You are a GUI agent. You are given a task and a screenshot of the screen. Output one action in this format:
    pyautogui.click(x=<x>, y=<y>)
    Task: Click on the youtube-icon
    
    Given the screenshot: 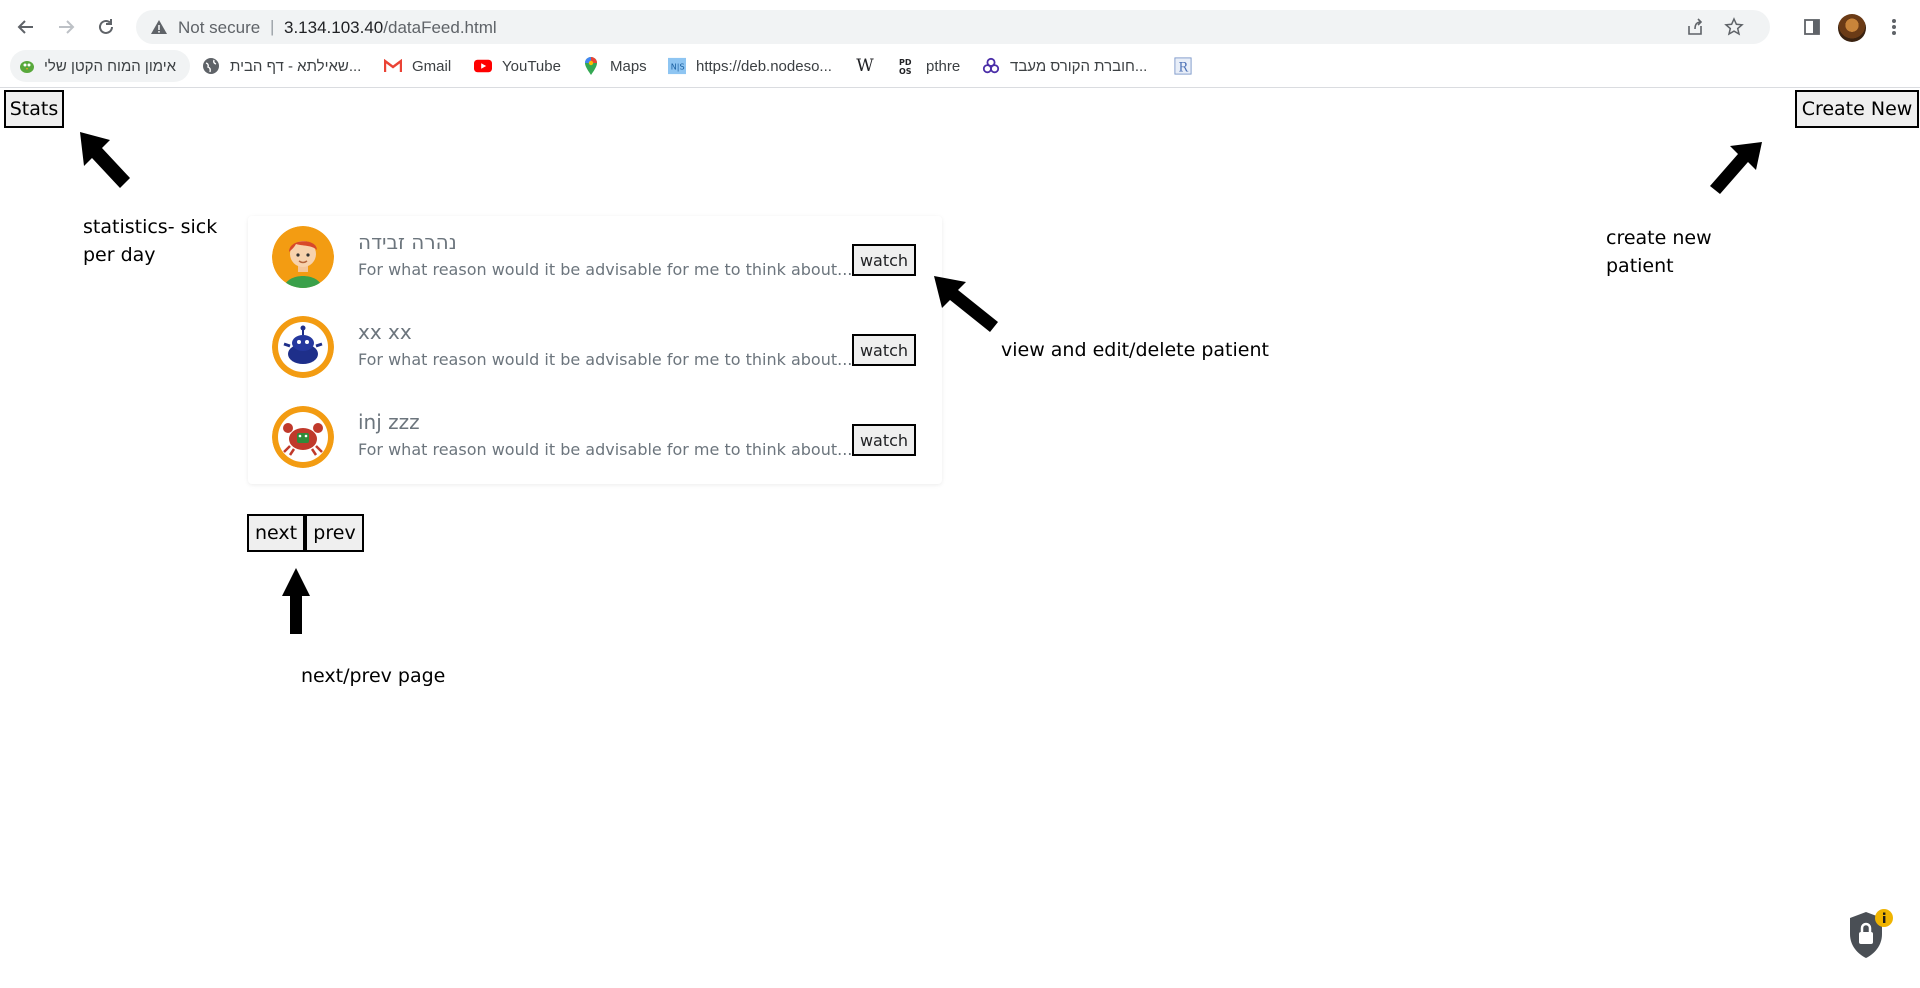 What is the action you would take?
    pyautogui.click(x=483, y=66)
    